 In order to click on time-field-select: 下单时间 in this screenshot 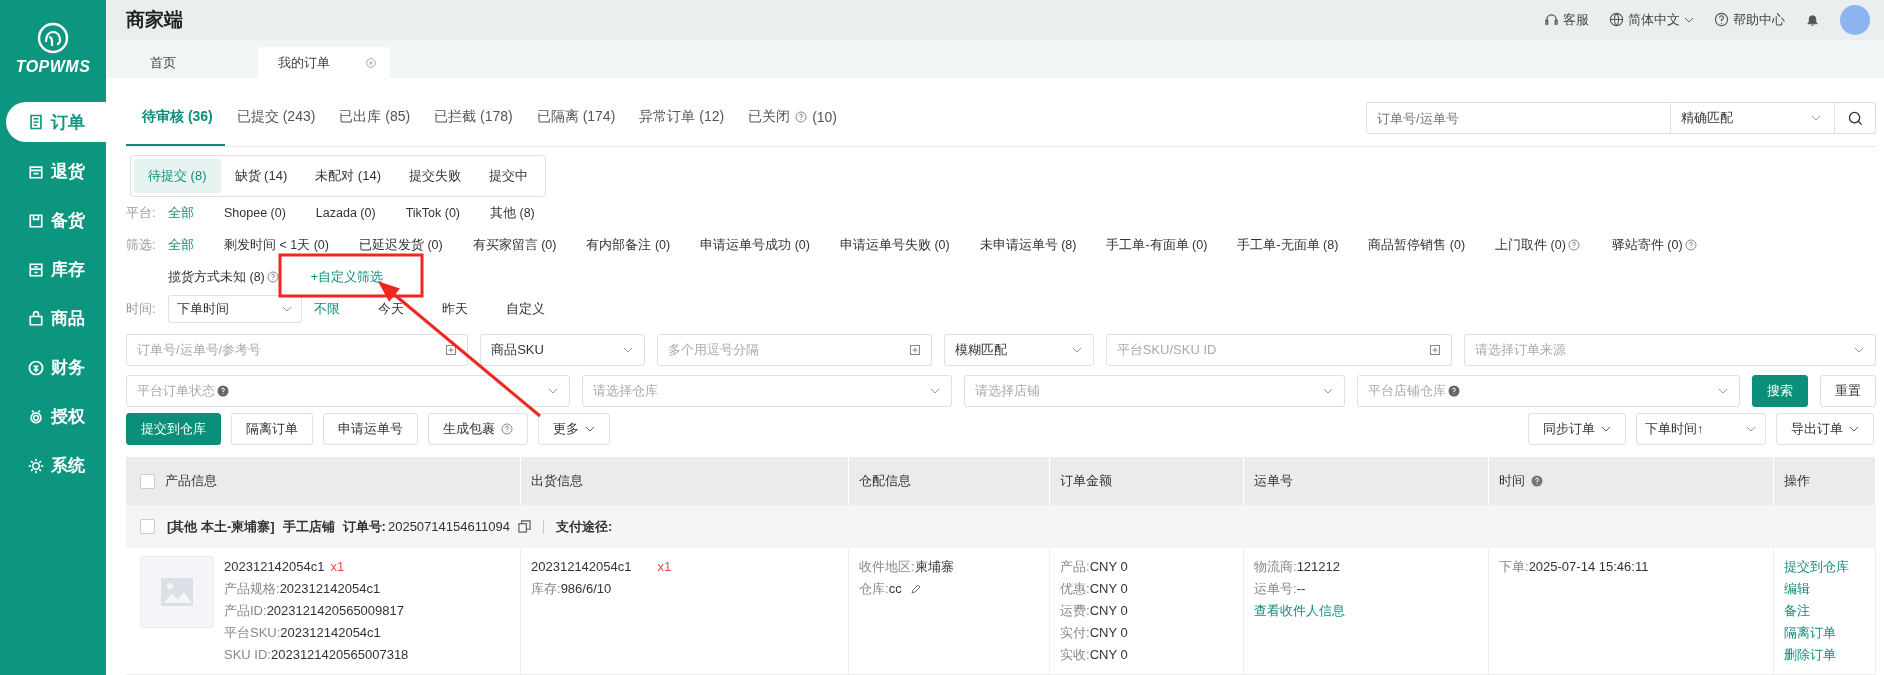, I will do `click(235, 309)`.